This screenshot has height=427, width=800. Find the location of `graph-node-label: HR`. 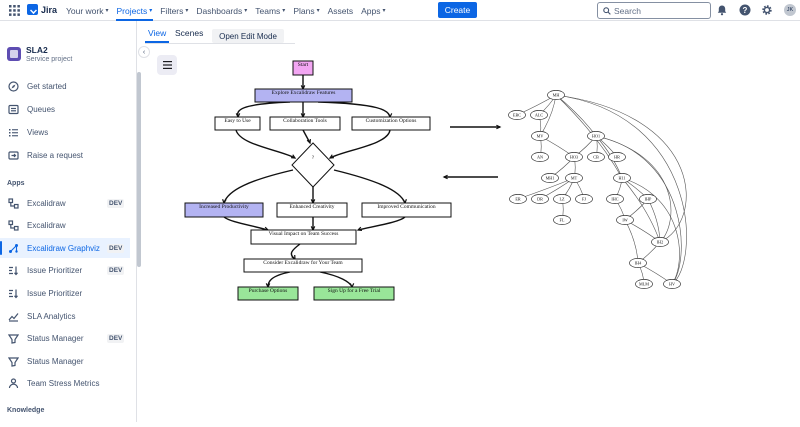

graph-node-label: HR is located at coordinates (617, 157).